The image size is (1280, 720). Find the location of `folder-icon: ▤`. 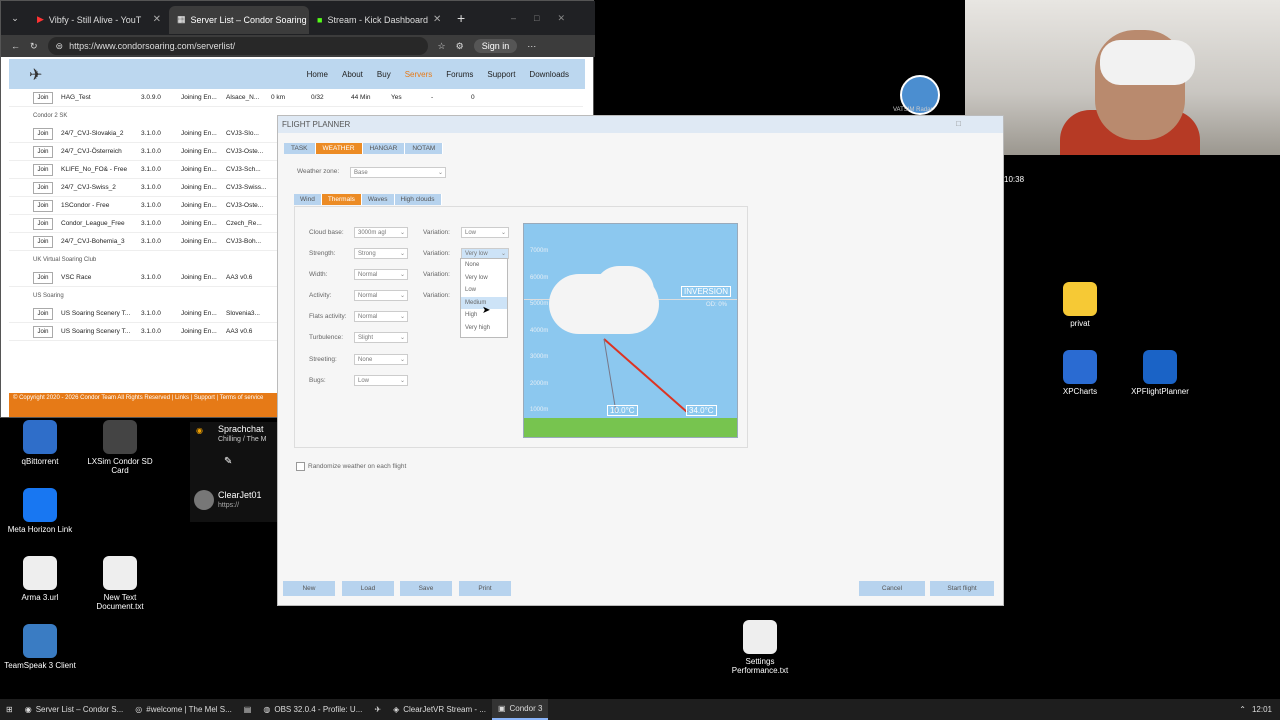

folder-icon: ▤ is located at coordinates (248, 709).